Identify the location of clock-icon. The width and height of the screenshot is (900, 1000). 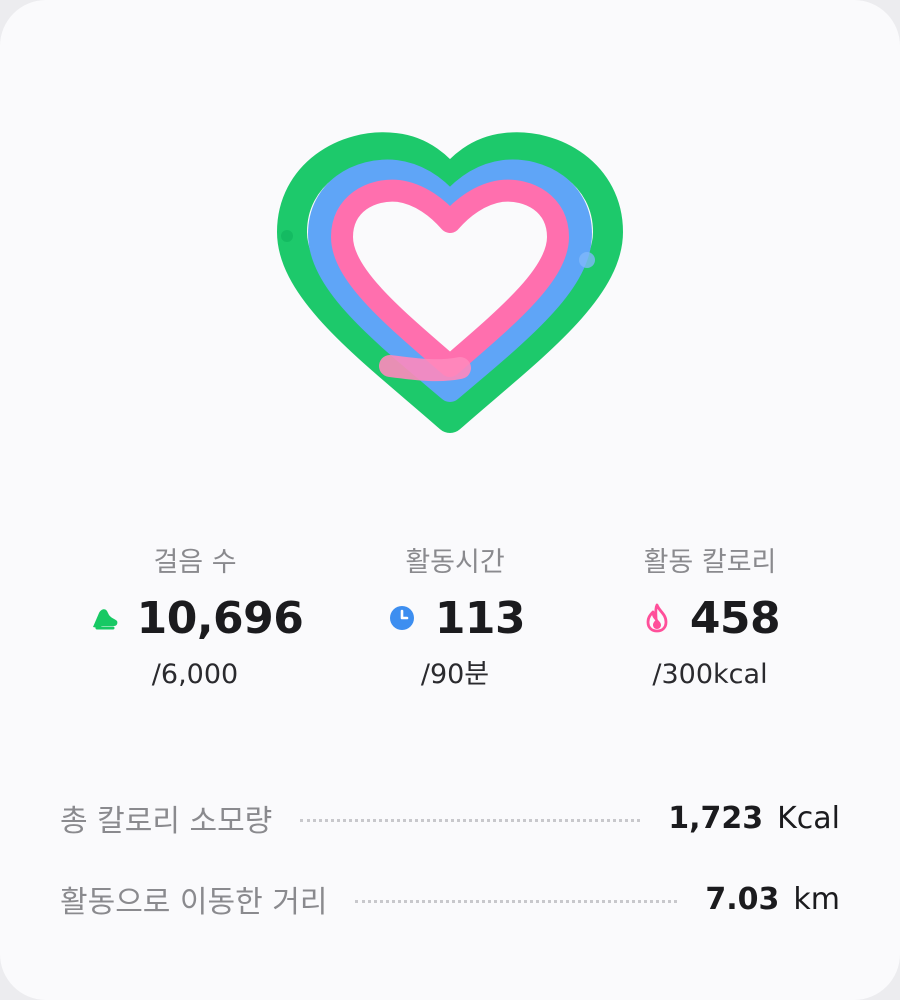
(402, 618).